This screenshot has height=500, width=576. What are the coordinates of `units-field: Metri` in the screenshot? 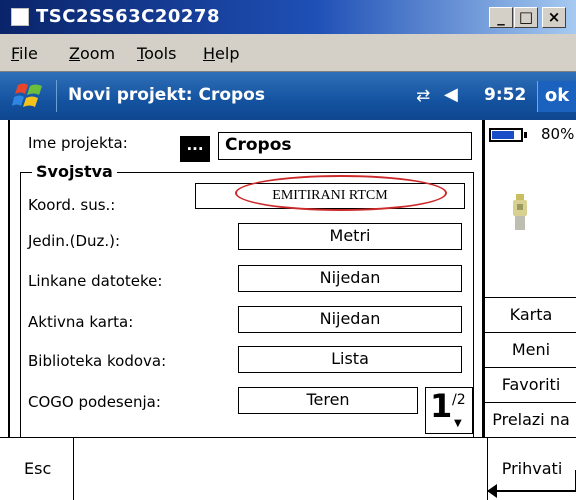 It's located at (350, 236).